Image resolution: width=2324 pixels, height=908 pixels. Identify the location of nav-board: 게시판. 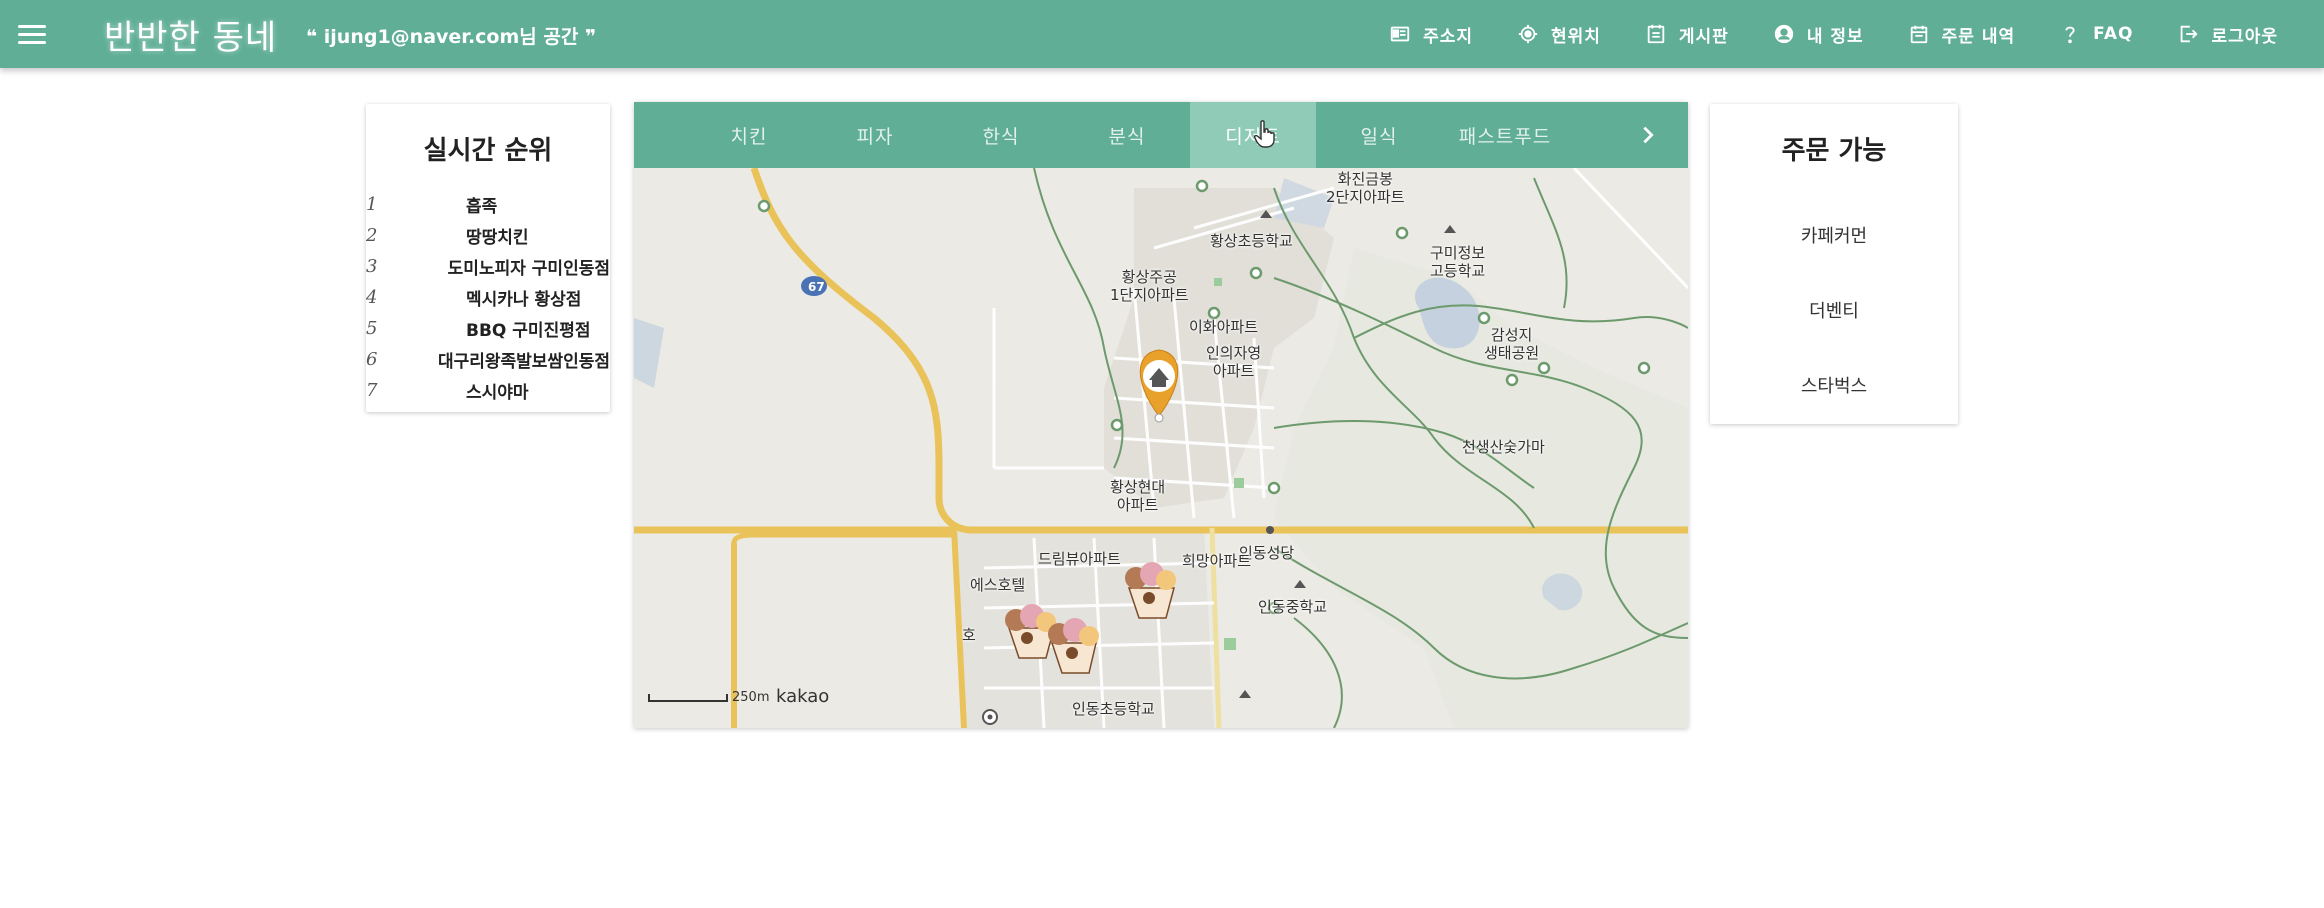
(1687, 34).